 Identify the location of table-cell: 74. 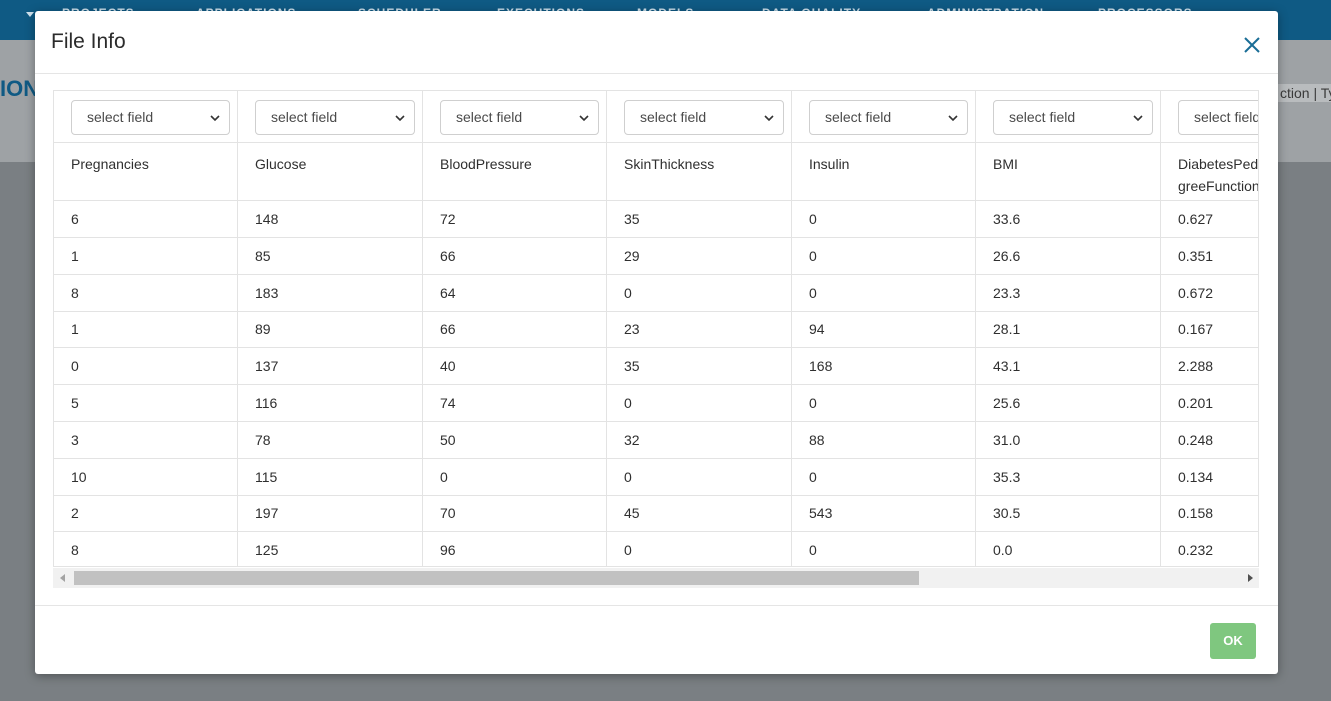
(448, 403).